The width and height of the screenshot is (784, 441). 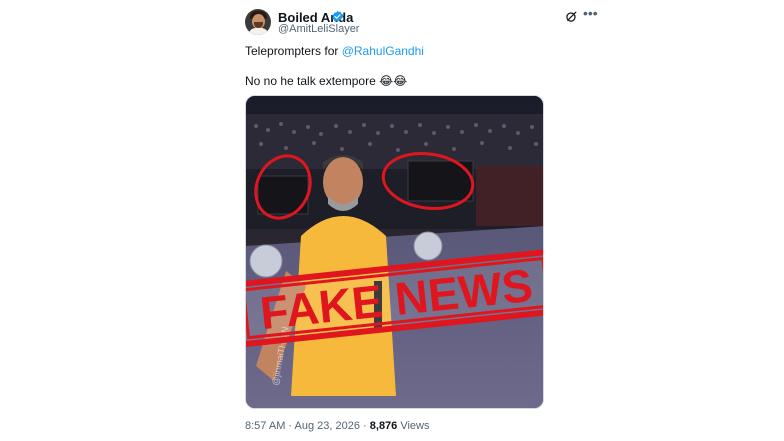 I want to click on tweet-date: Aug 23, 2026, so click(x=327, y=426).